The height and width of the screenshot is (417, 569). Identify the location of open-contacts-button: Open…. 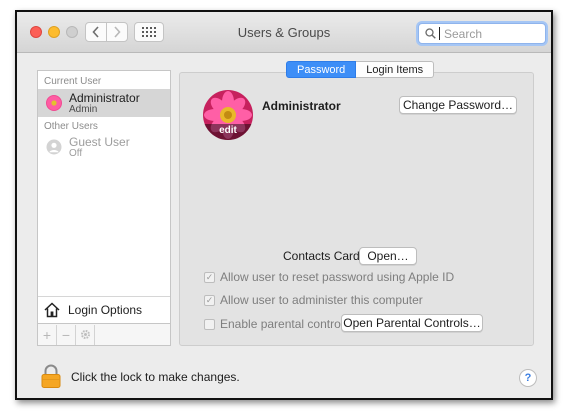
(388, 256).